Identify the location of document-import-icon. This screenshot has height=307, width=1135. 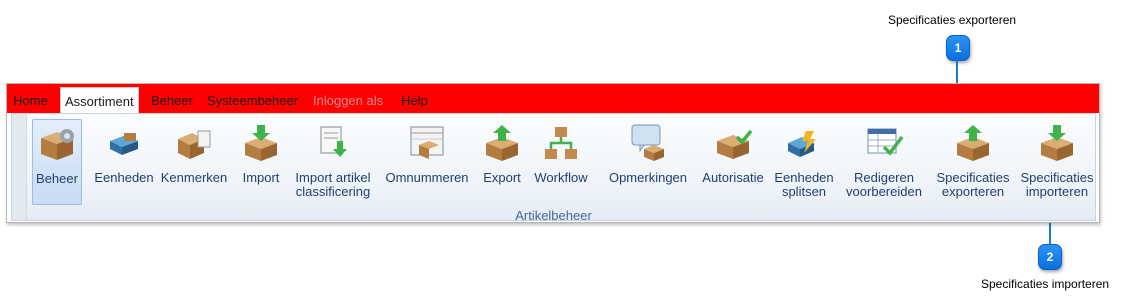
(333, 141).